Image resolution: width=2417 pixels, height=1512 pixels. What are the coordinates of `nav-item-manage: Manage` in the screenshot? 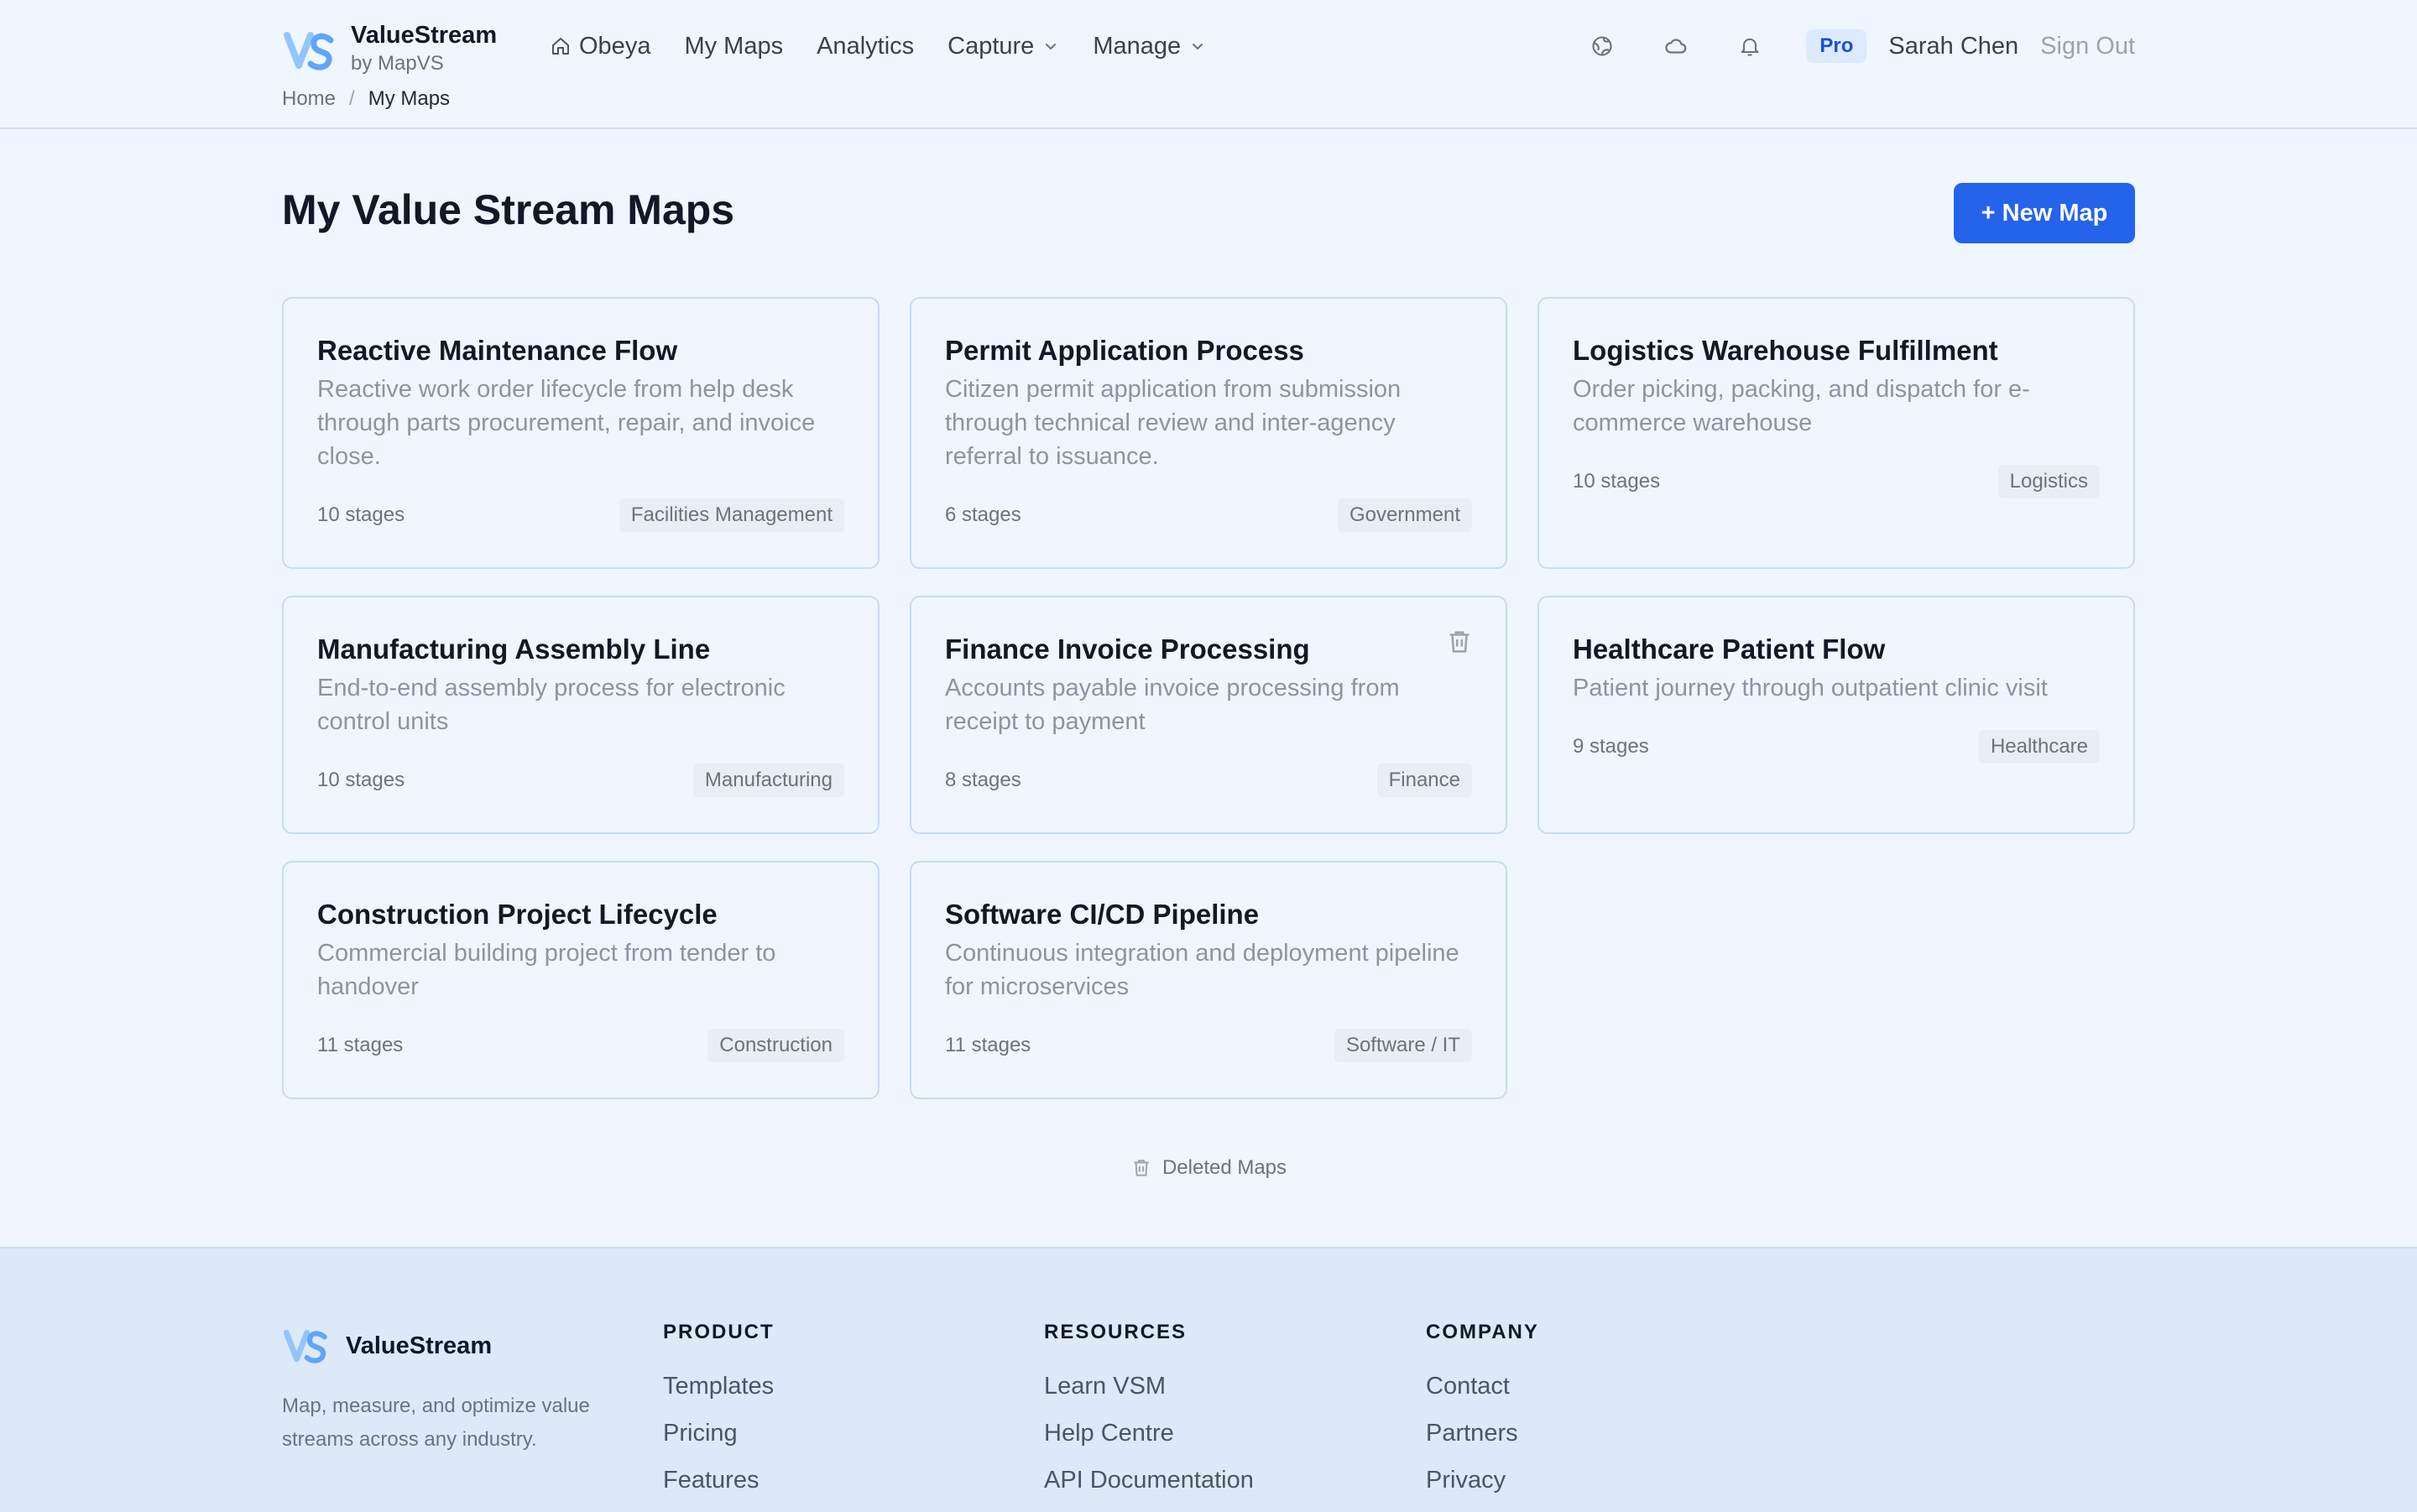 It's located at (1149, 47).